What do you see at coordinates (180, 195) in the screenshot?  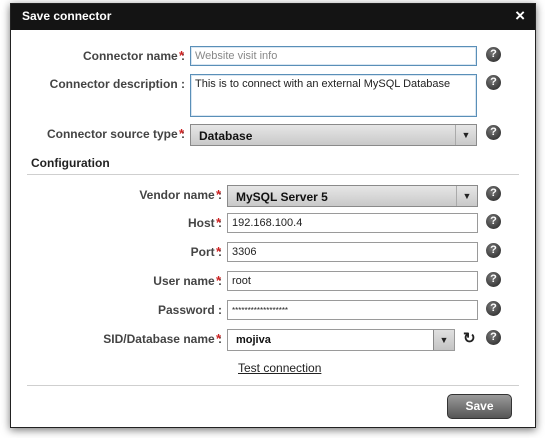 I see `vendor-label: Vendor name :` at bounding box center [180, 195].